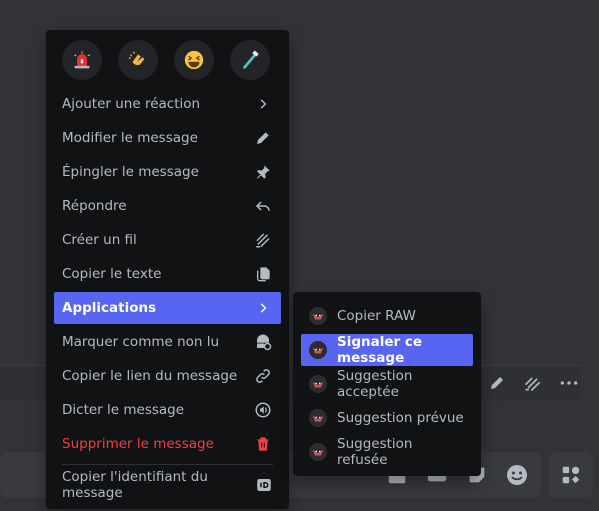  I want to click on unread-icon, so click(263, 342).